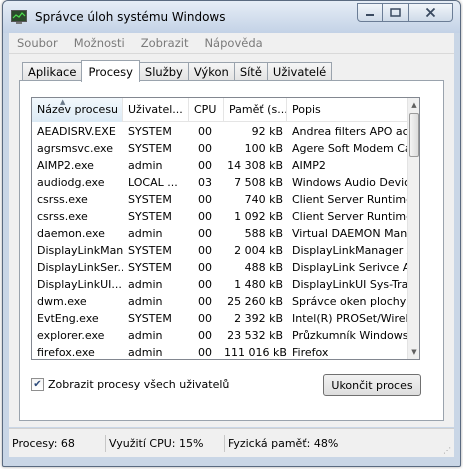 This screenshot has height=469, width=463. Describe the element at coordinates (258, 216) in the screenshot. I see `memory-value: 1 092 kB` at that location.